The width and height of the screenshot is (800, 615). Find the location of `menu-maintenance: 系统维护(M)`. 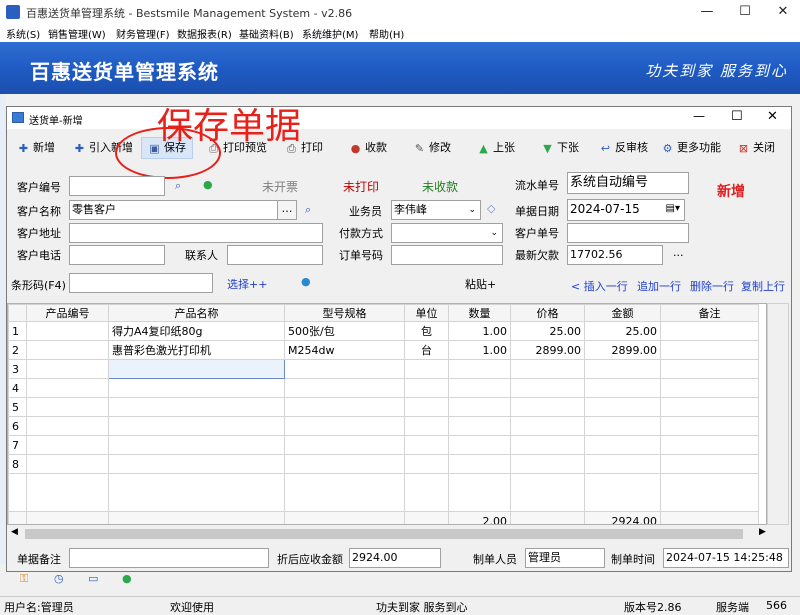

menu-maintenance: 系统维护(M) is located at coordinates (330, 33).